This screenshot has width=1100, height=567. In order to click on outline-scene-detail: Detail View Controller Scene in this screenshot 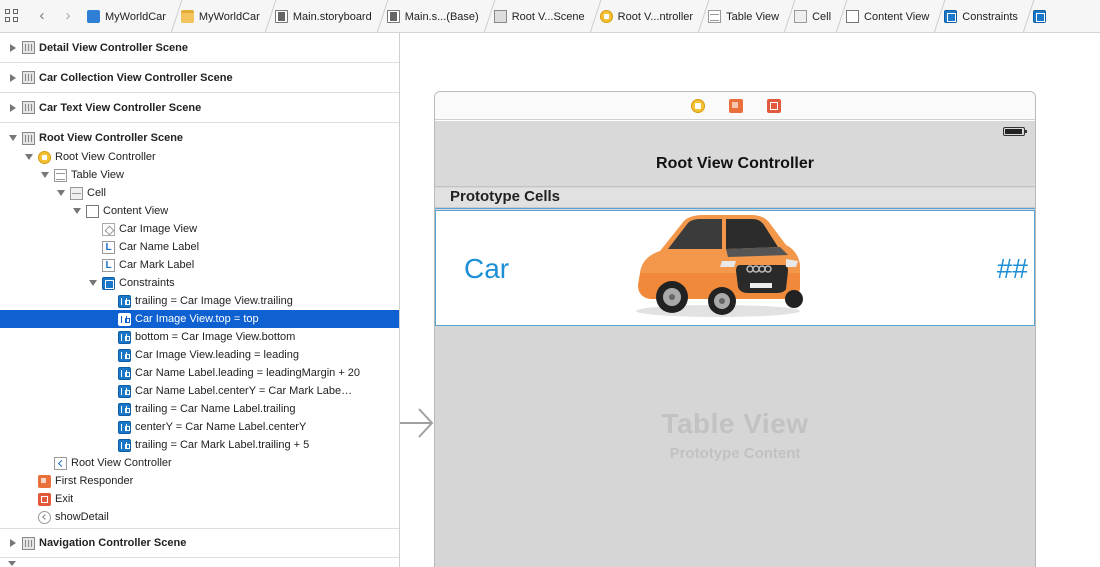, I will do `click(199, 48)`.